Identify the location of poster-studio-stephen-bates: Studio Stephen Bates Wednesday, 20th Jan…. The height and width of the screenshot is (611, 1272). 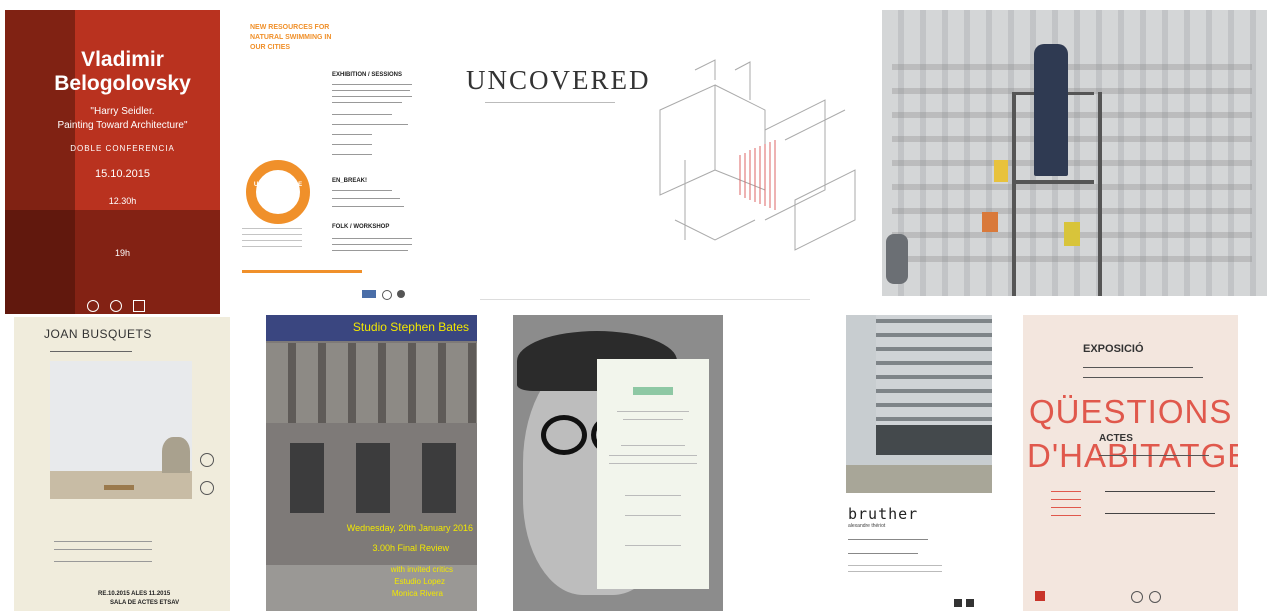
(371, 463).